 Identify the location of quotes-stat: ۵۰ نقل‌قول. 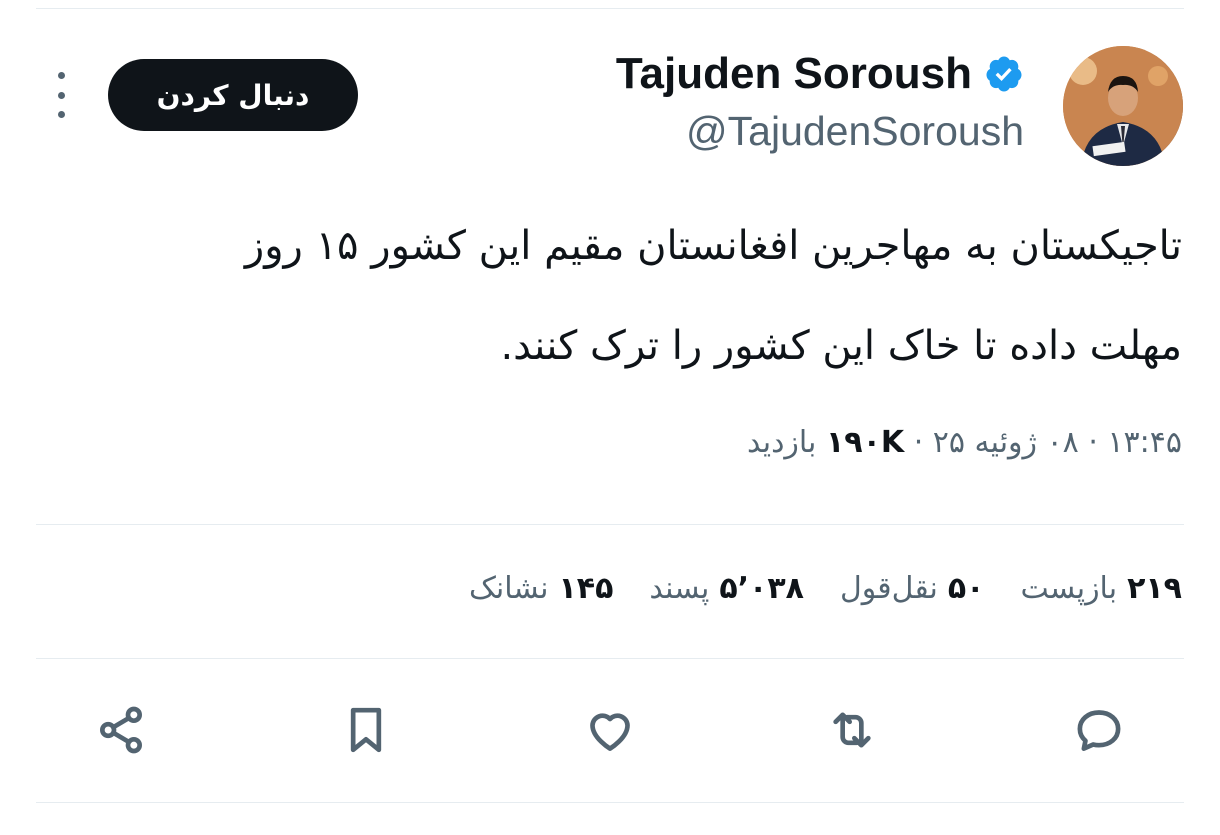
(912, 589).